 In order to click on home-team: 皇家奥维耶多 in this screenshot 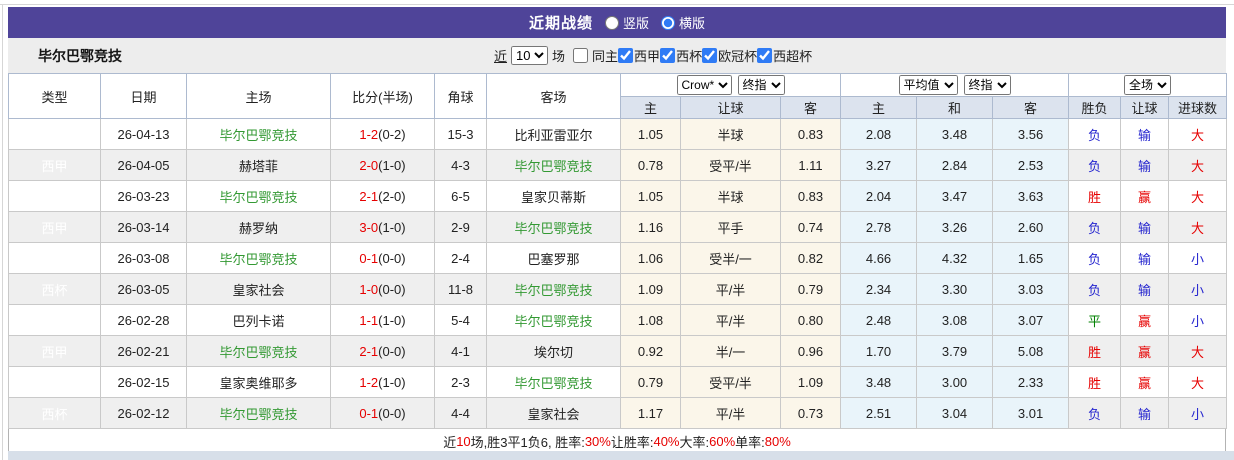, I will do `click(258, 382)`.